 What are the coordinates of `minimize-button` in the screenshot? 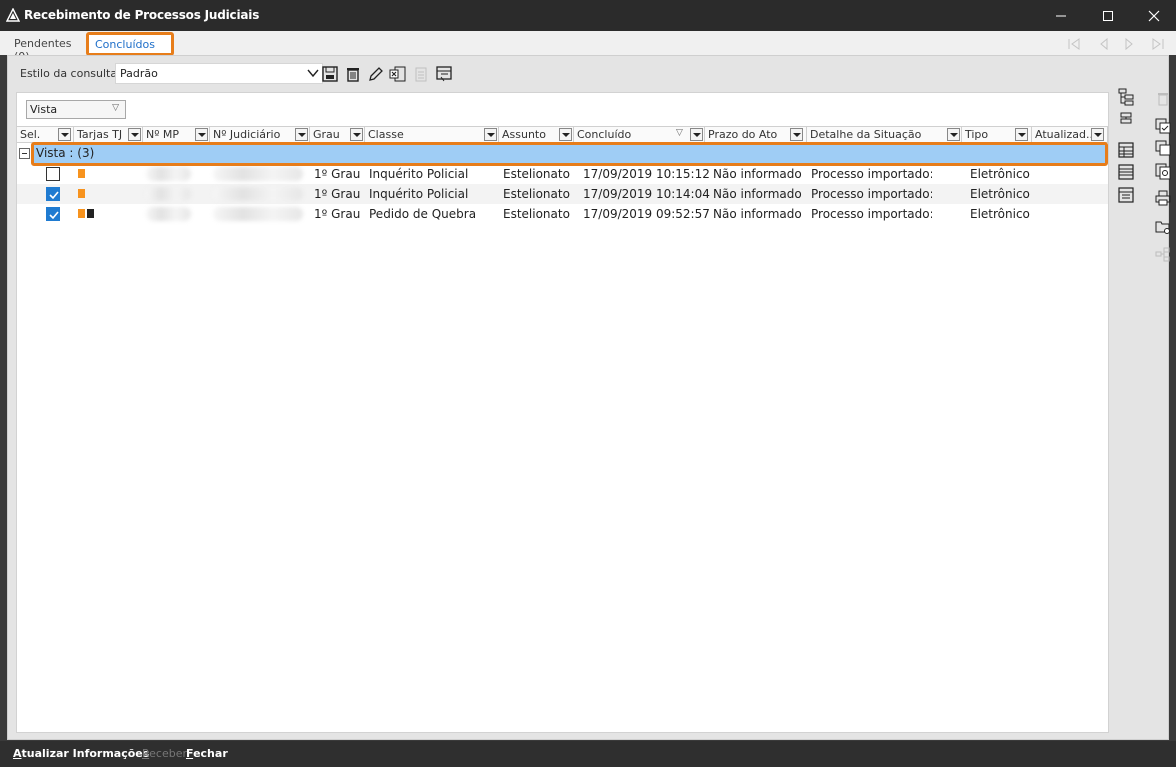 It's located at (1061, 15).